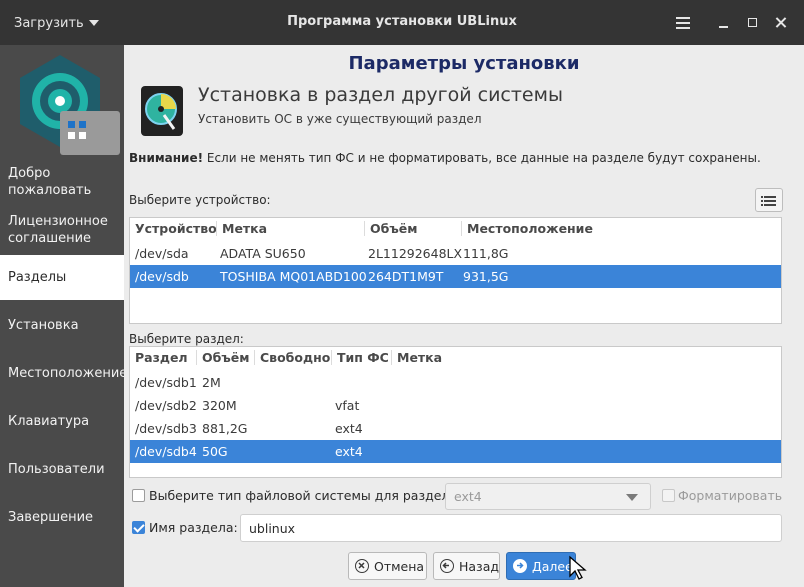 Image resolution: width=804 pixels, height=587 pixels. I want to click on maximize-icon, so click(753, 23).